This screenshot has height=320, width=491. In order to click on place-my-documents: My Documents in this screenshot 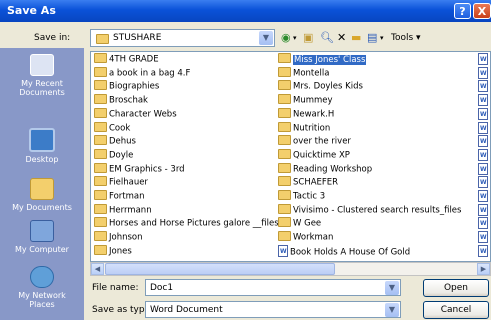, I will do `click(42, 195)`.